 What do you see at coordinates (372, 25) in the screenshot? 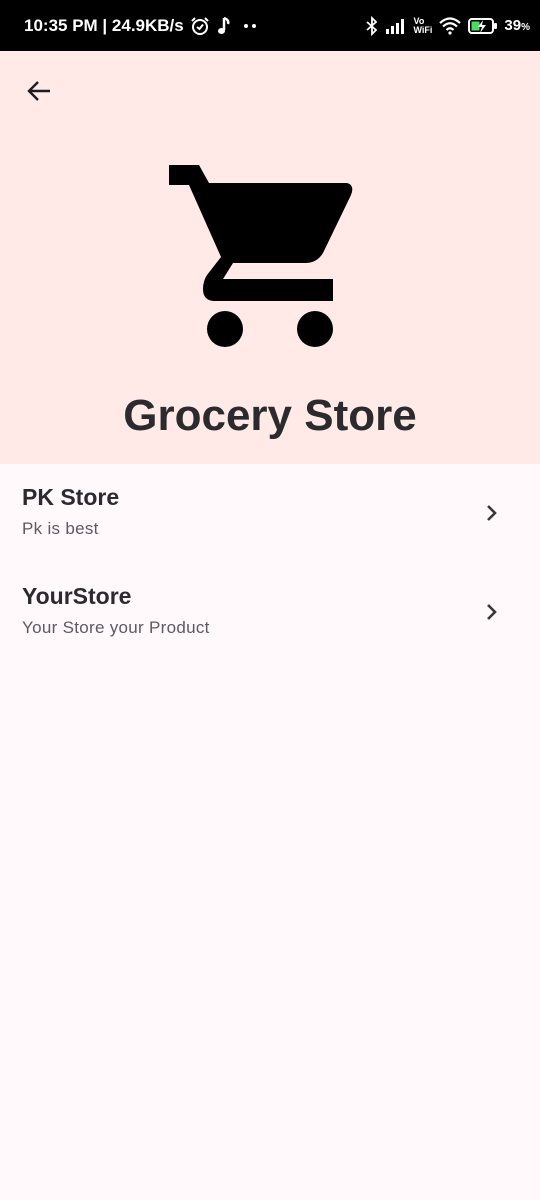
I see `bluetooth-icon` at bounding box center [372, 25].